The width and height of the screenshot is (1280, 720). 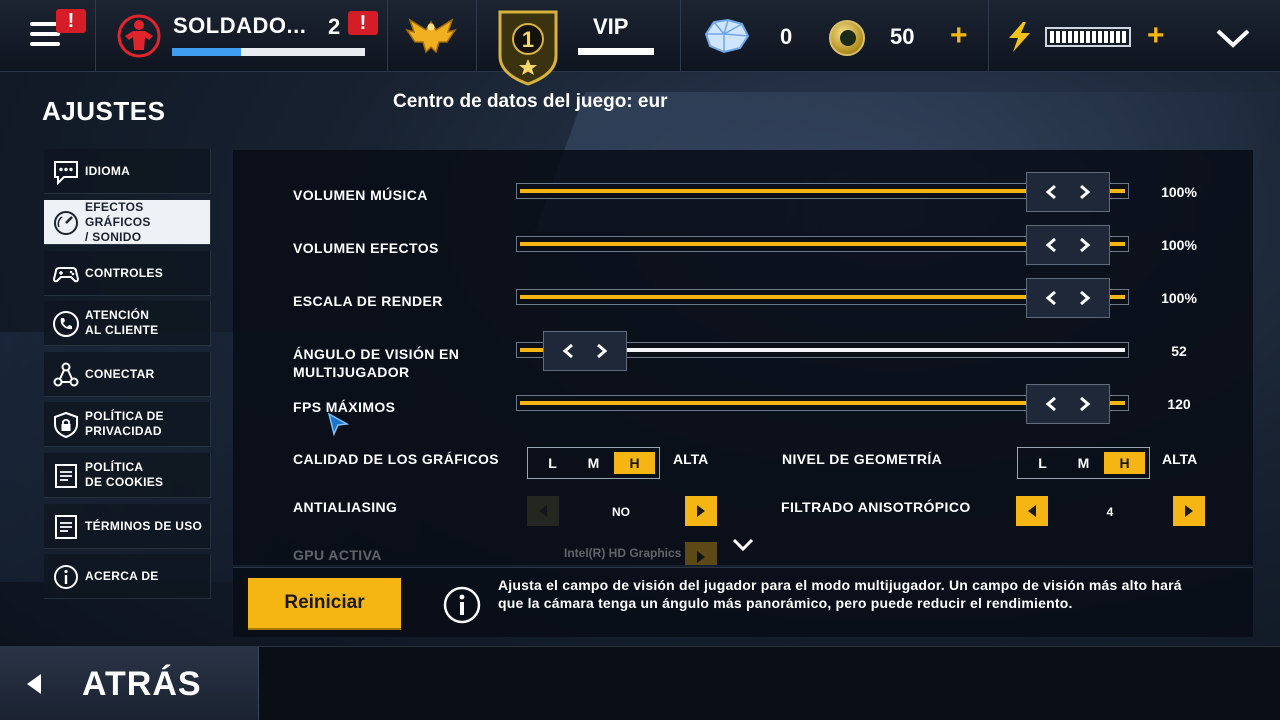 I want to click on eagle-emblem-icon, so click(x=431, y=36).